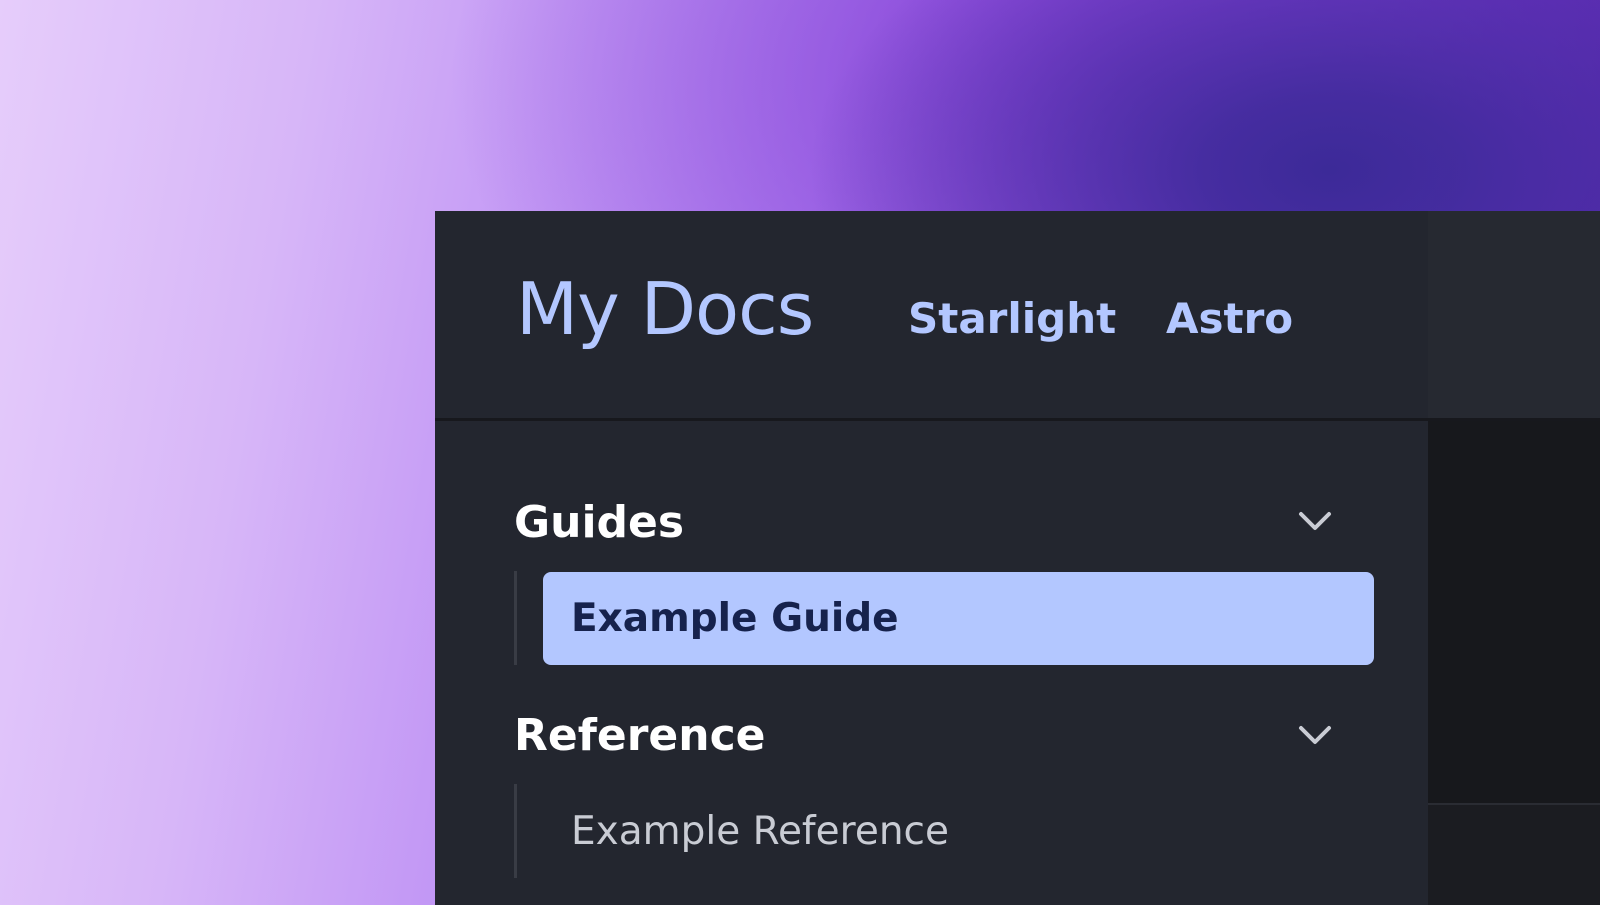  I want to click on sidebar-group-guides-heading: Guides, so click(599, 523).